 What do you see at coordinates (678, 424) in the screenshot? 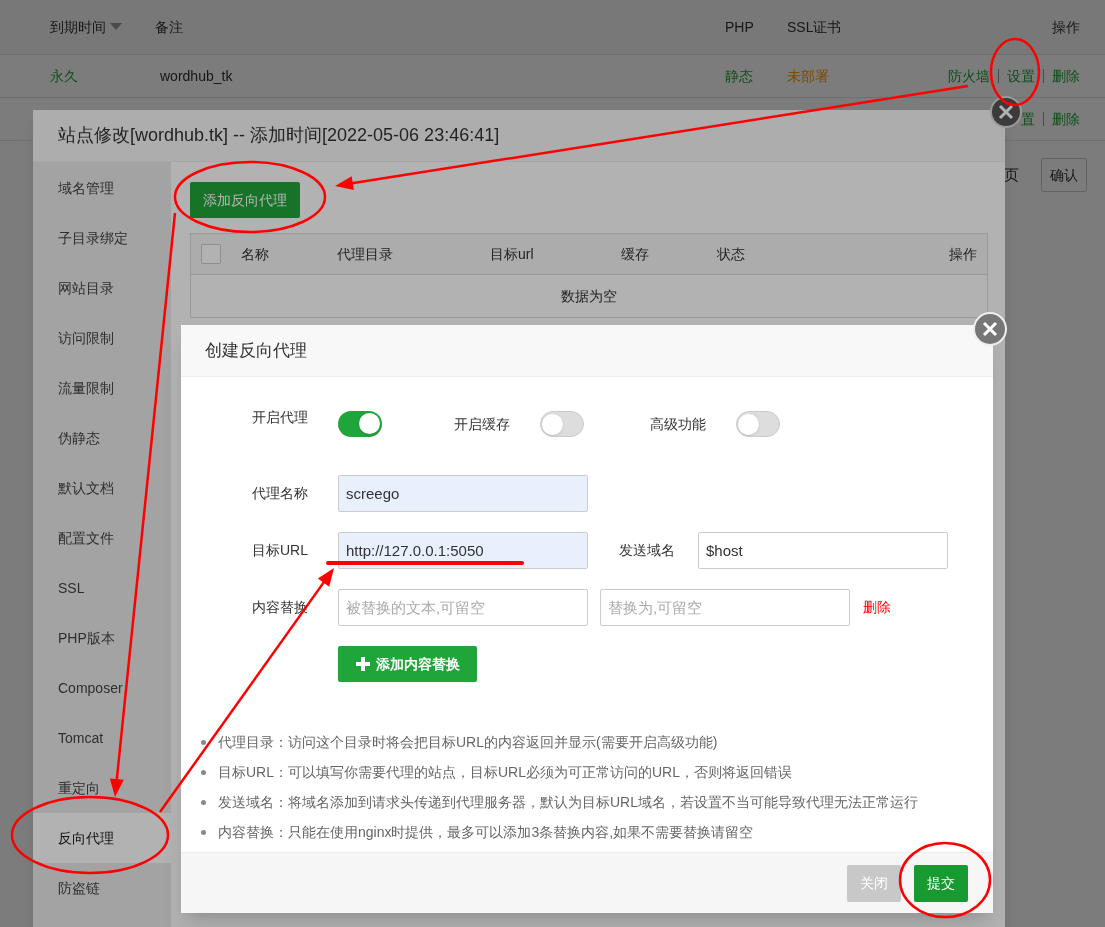
I see `toggle-label: 高级功能` at bounding box center [678, 424].